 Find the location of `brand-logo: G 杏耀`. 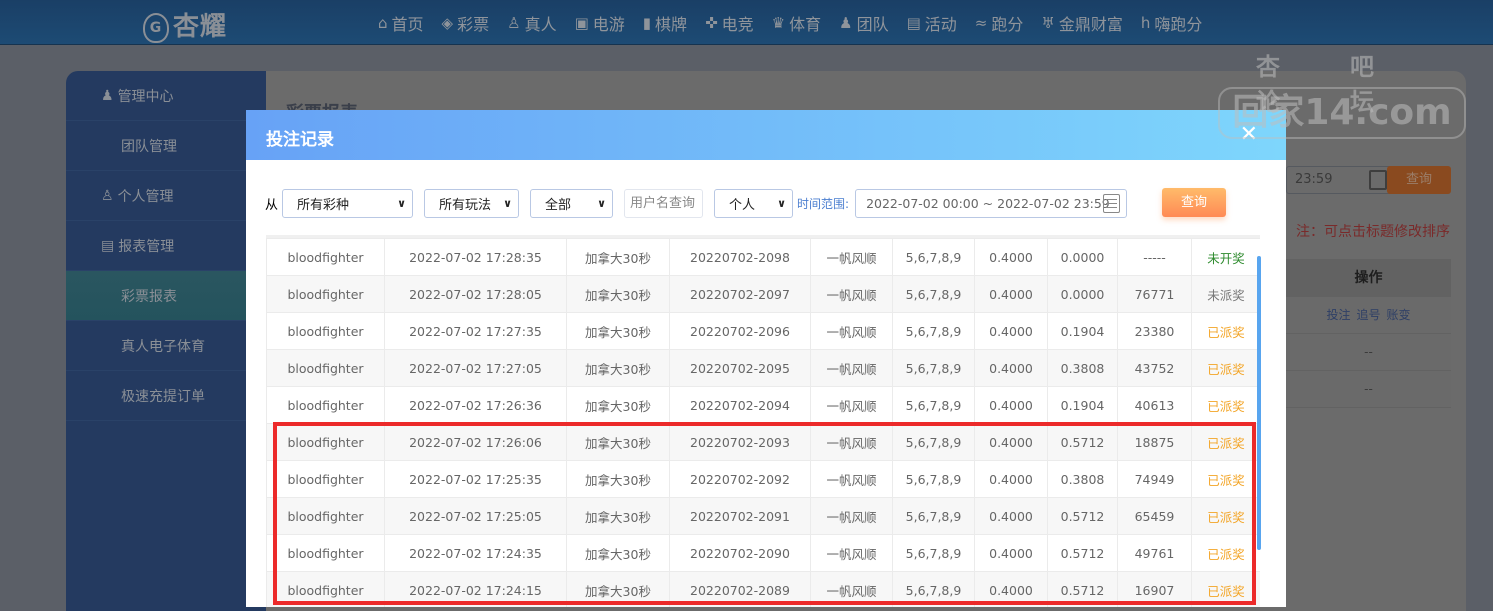

brand-logo: G 杏耀 is located at coordinates (185, 24).